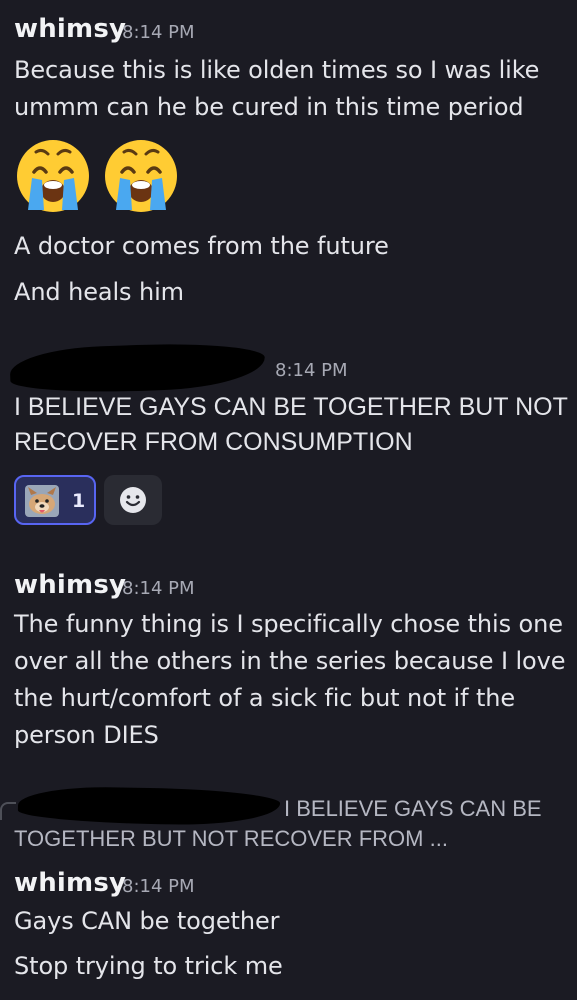  Describe the element at coordinates (99, 292) in the screenshot. I see `message-text-line: And heals him` at that location.